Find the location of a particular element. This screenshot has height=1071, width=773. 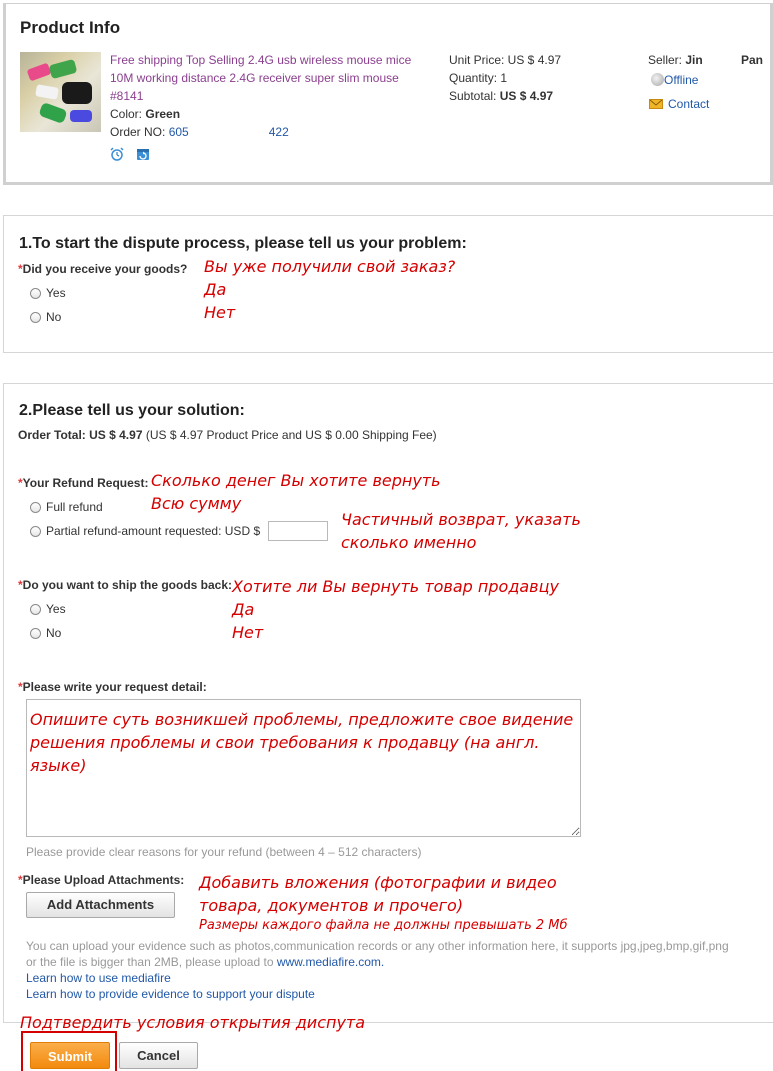

annotation-received-yes: Да is located at coordinates (215, 289).